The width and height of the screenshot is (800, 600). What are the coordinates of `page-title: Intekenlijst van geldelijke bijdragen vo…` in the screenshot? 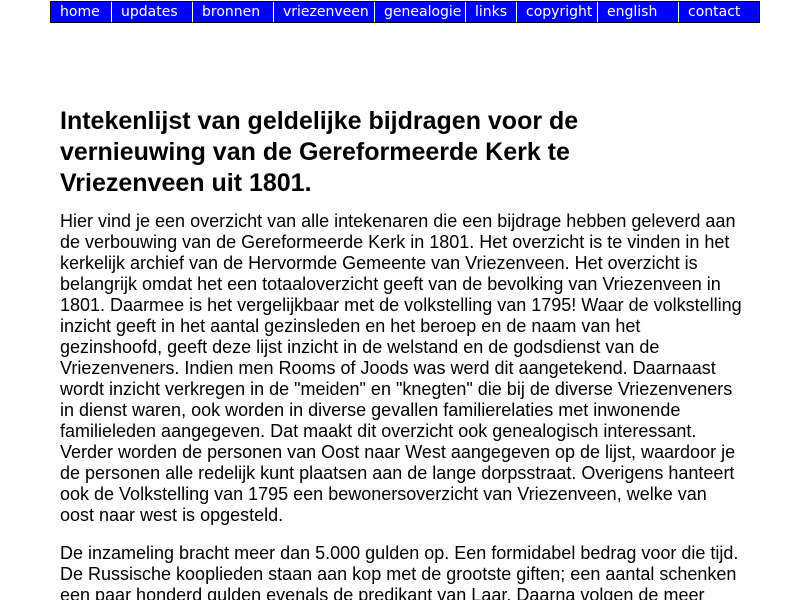 It's located at (319, 152).